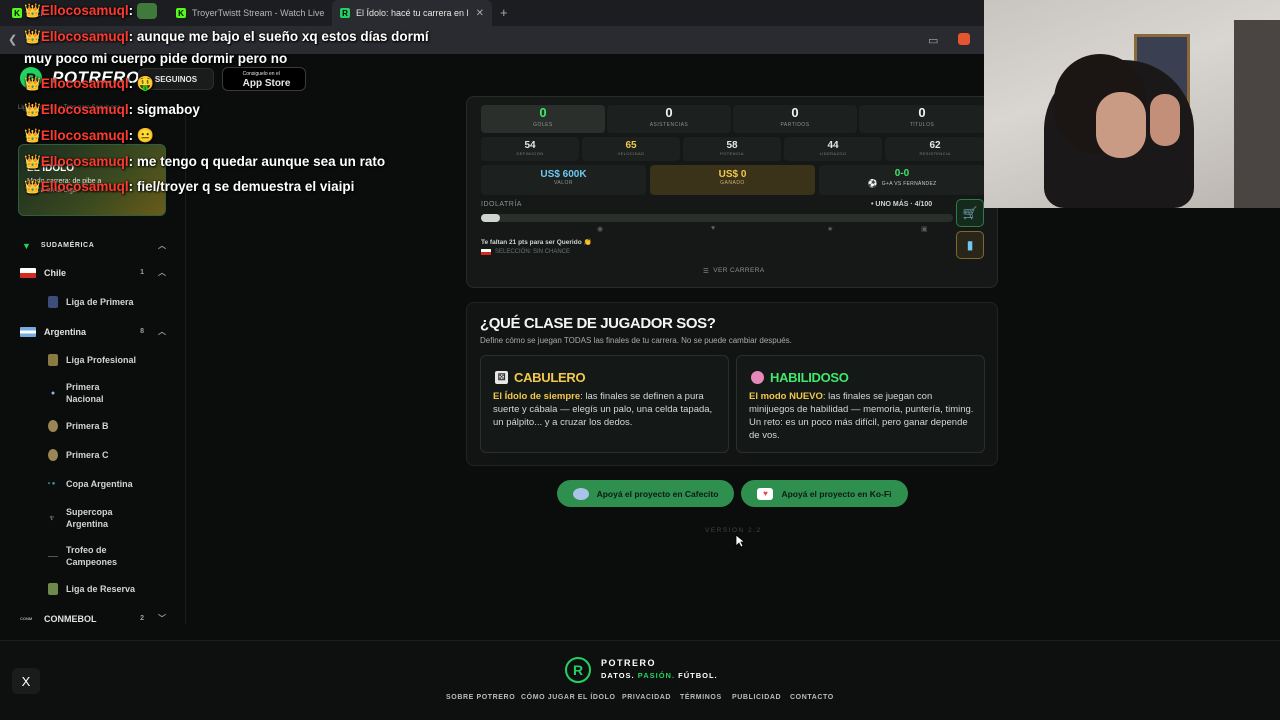  What do you see at coordinates (734, 271) in the screenshot?
I see `view-career-button: ☰ VER CARRERA` at bounding box center [734, 271].